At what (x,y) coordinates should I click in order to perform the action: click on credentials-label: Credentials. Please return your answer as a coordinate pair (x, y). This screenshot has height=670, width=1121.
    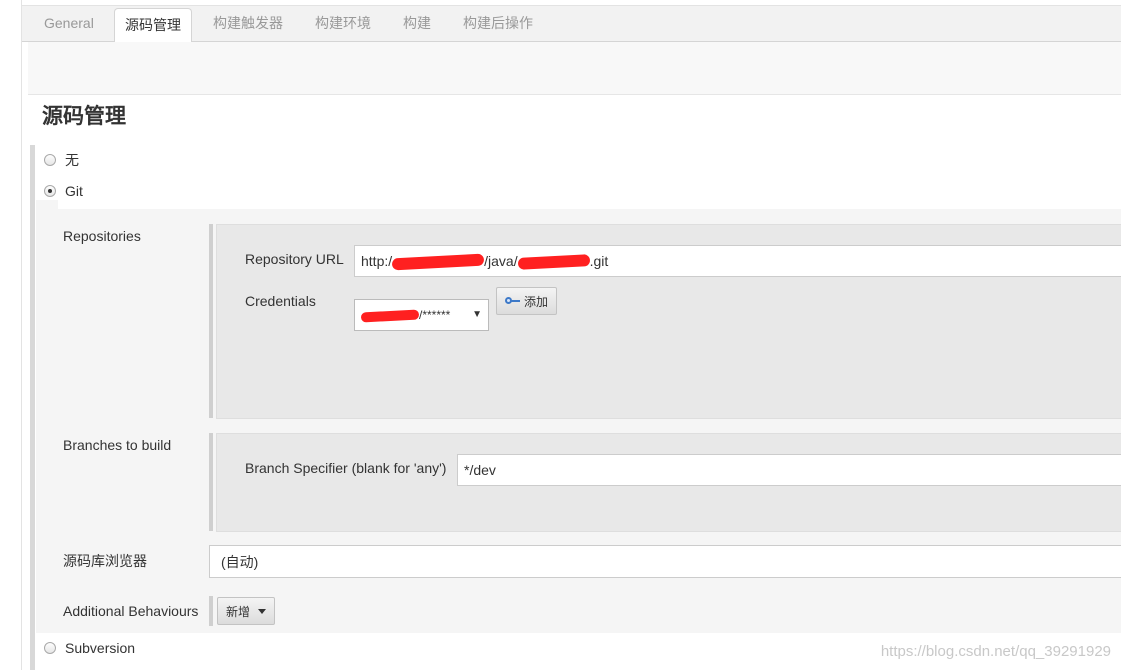
    Looking at the image, I should click on (280, 301).